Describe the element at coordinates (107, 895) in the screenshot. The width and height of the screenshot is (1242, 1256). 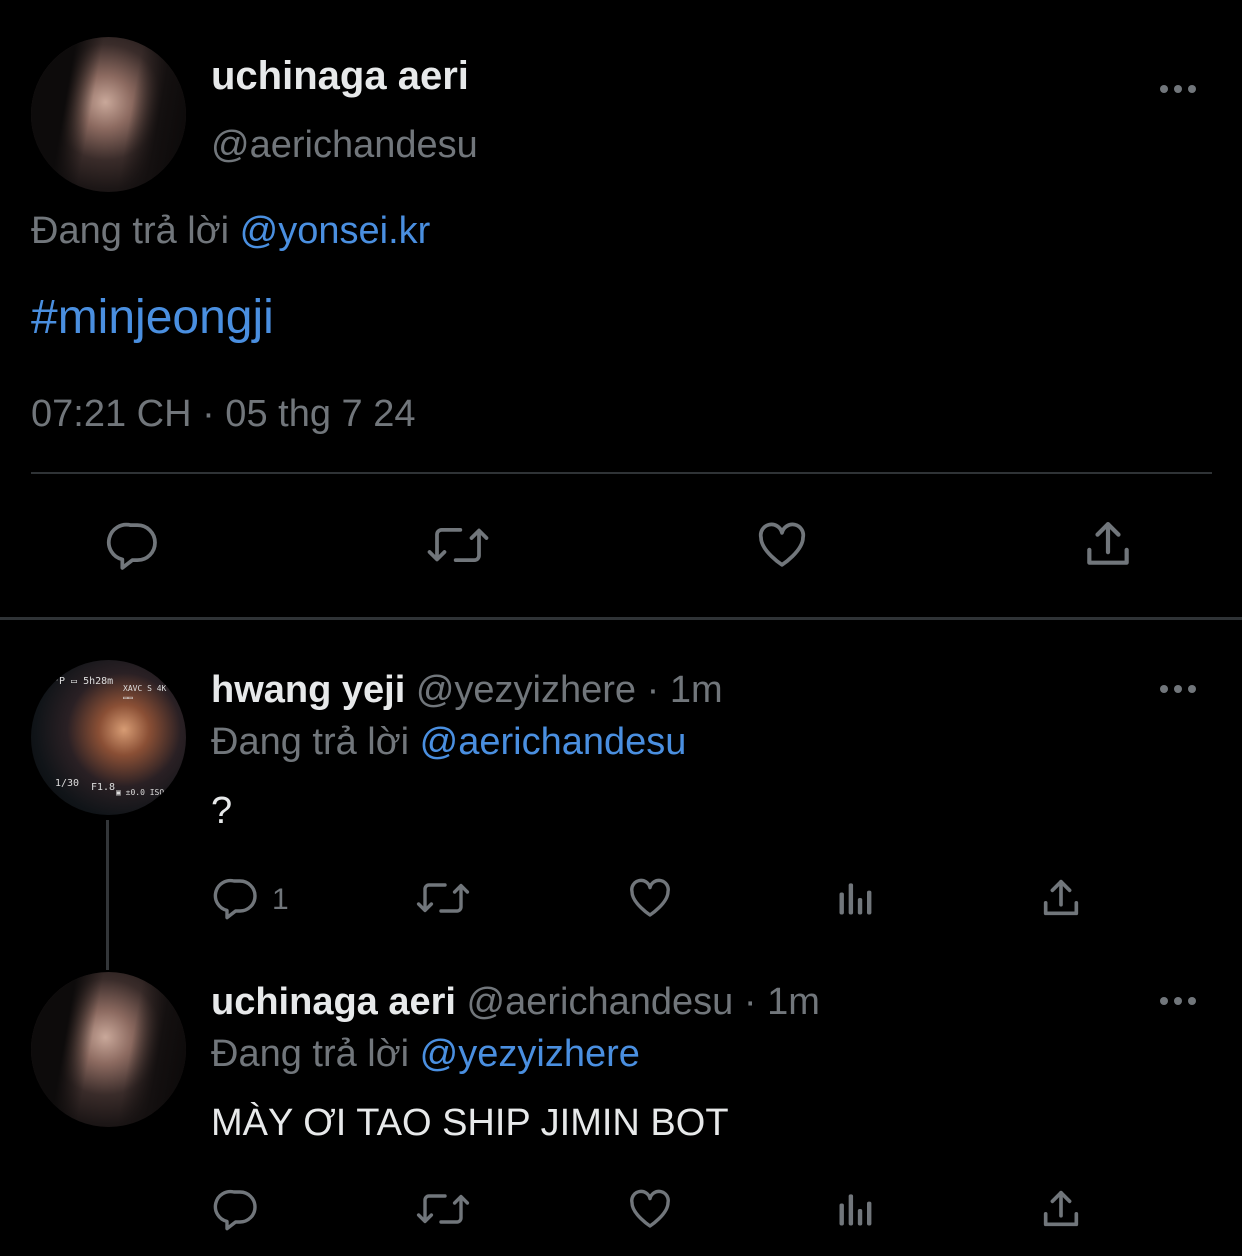
I see `thread-connector` at that location.